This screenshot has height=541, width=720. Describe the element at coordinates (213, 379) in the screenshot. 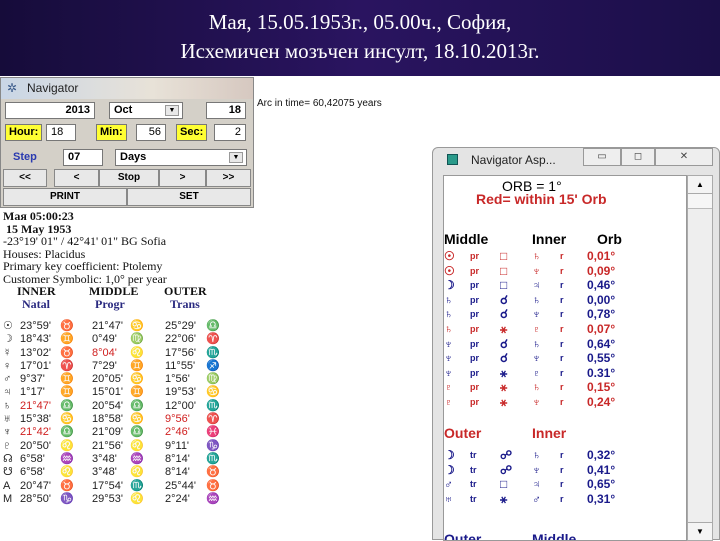

I see `trans-sign-icon: ♍` at that location.